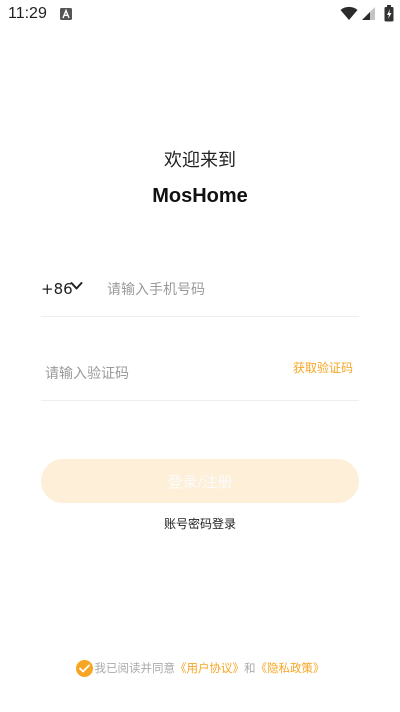 Image resolution: width=400 pixels, height=712 pixels. Describe the element at coordinates (368, 13) in the screenshot. I see `signal-icon` at that location.